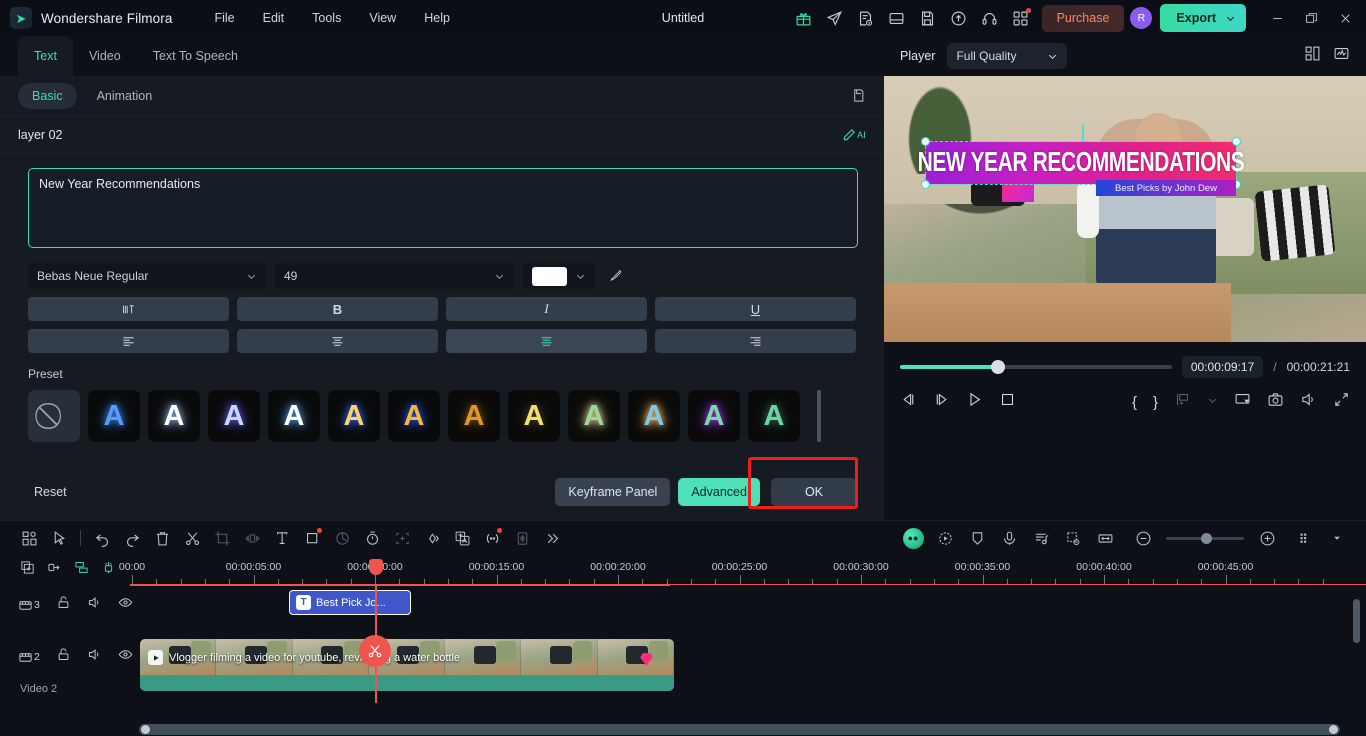 Image resolution: width=1366 pixels, height=736 pixels. Describe the element at coordinates (865, 18) in the screenshot. I see `notes-icon` at that location.